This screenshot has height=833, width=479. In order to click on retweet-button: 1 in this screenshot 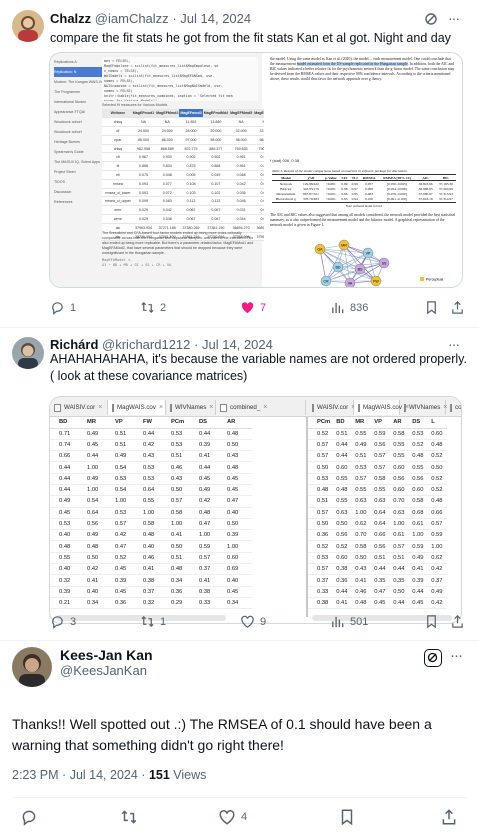, I will do `click(153, 621)`.